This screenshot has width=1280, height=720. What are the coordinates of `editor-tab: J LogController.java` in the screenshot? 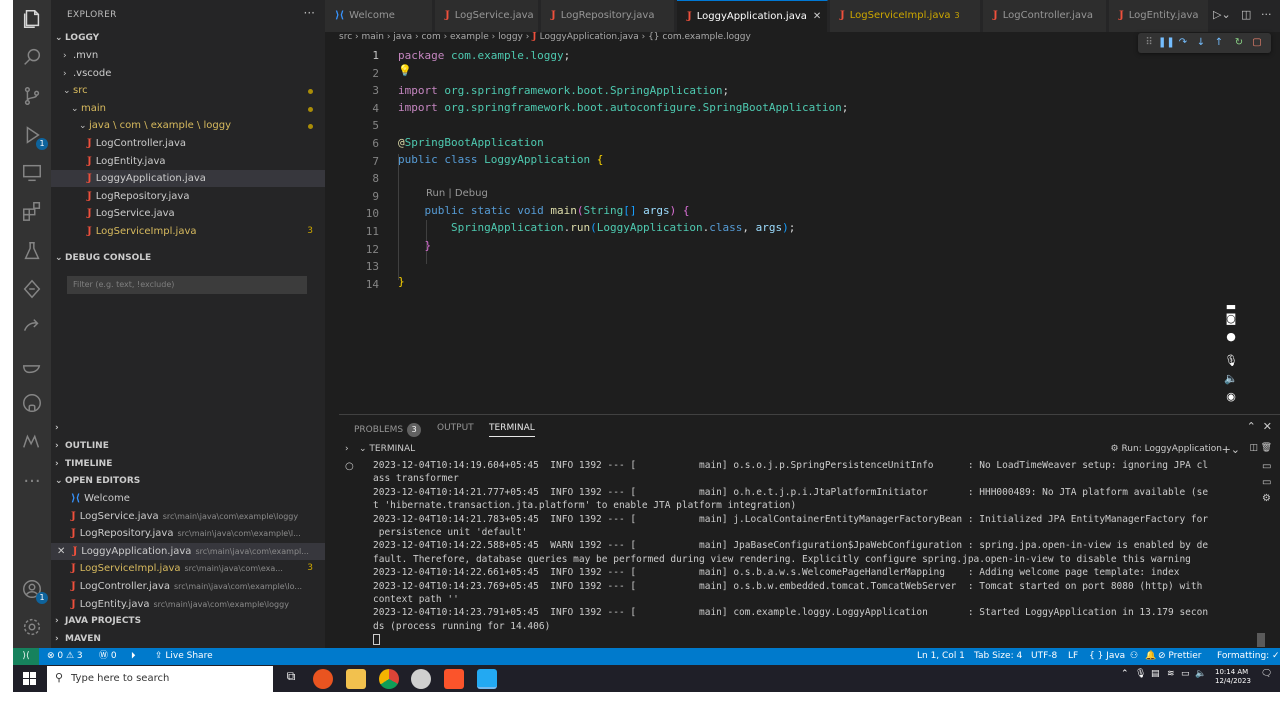 It's located at (1045, 16).